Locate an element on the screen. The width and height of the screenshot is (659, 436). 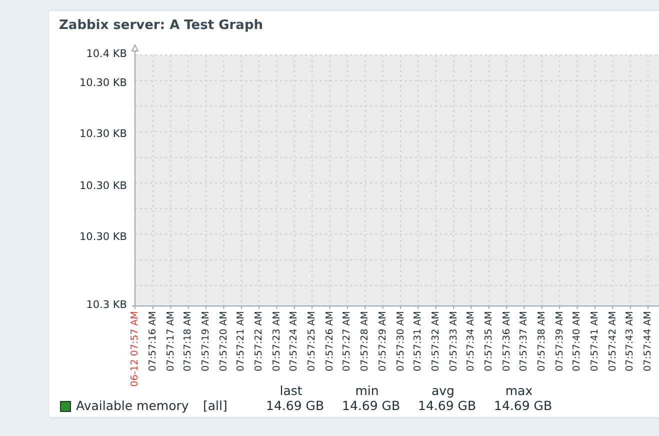
x-axis-label: 07:57:44 AM is located at coordinates (648, 341).